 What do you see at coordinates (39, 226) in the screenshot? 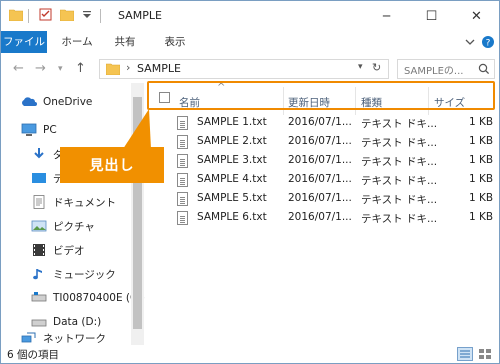
I see `pictures-icon` at bounding box center [39, 226].